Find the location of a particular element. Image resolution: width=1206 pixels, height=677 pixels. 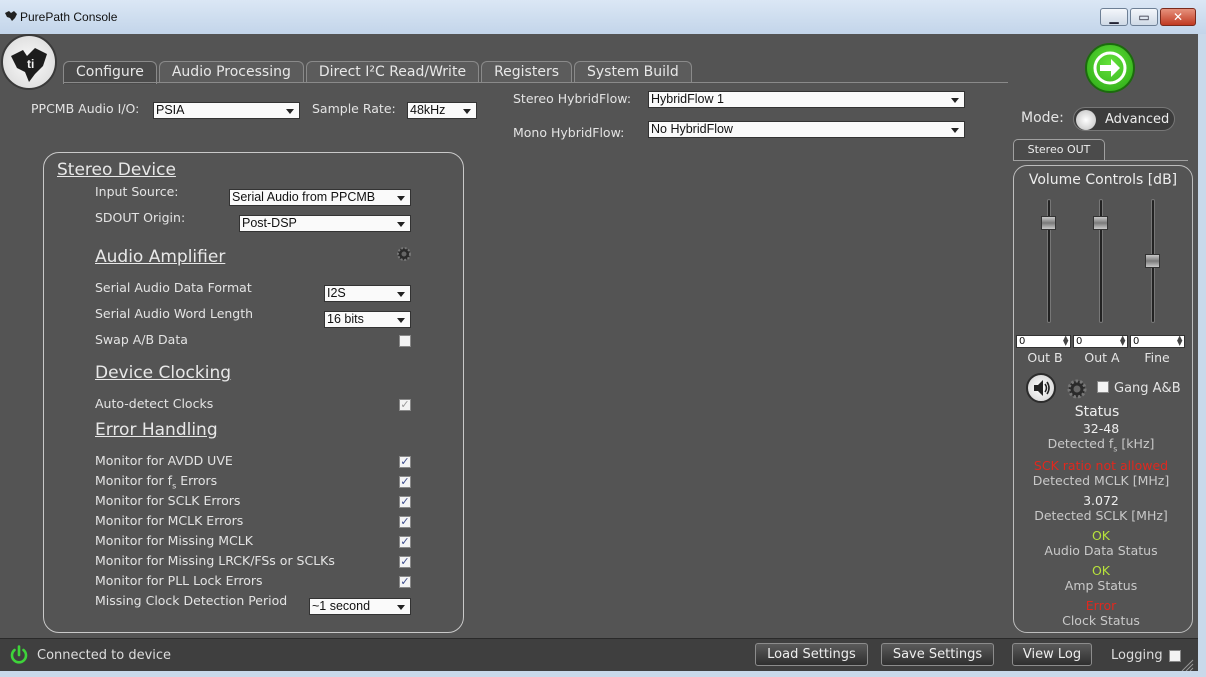

mode-toggle: Advanced is located at coordinates (1124, 119).